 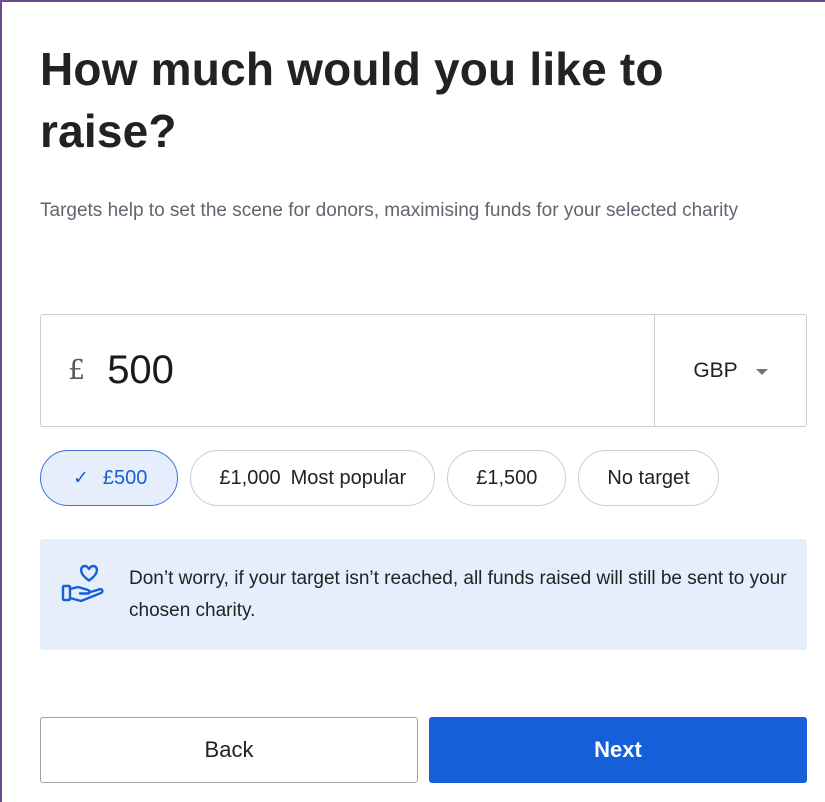 I want to click on amount-value: 500, so click(x=140, y=370).